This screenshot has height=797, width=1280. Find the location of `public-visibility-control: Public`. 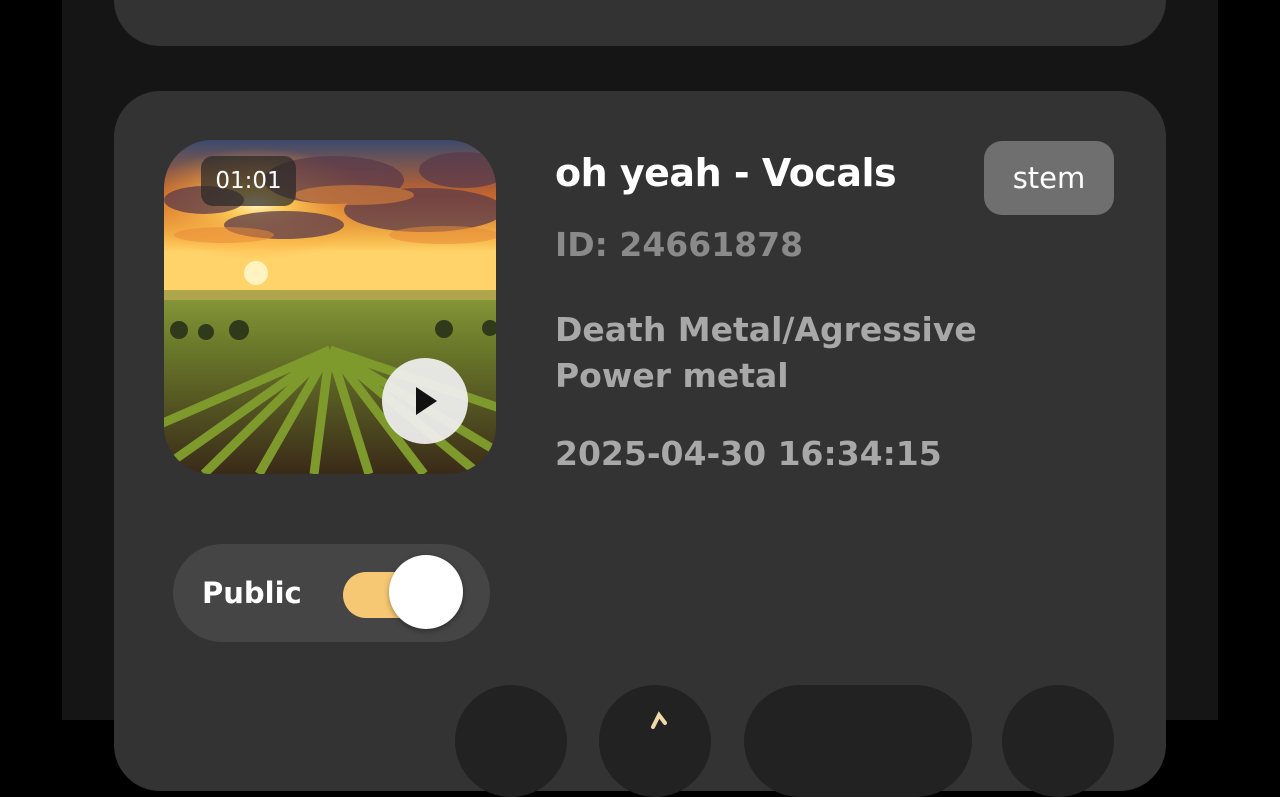

public-visibility-control: Public is located at coordinates (331, 593).